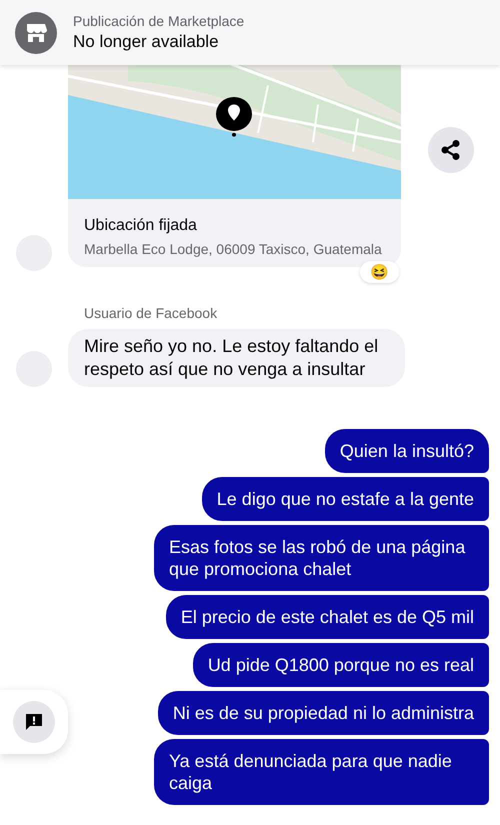 This screenshot has height=825, width=500. Describe the element at coordinates (406, 451) in the screenshot. I see `message-bubble: Quien la insultó?` at that location.